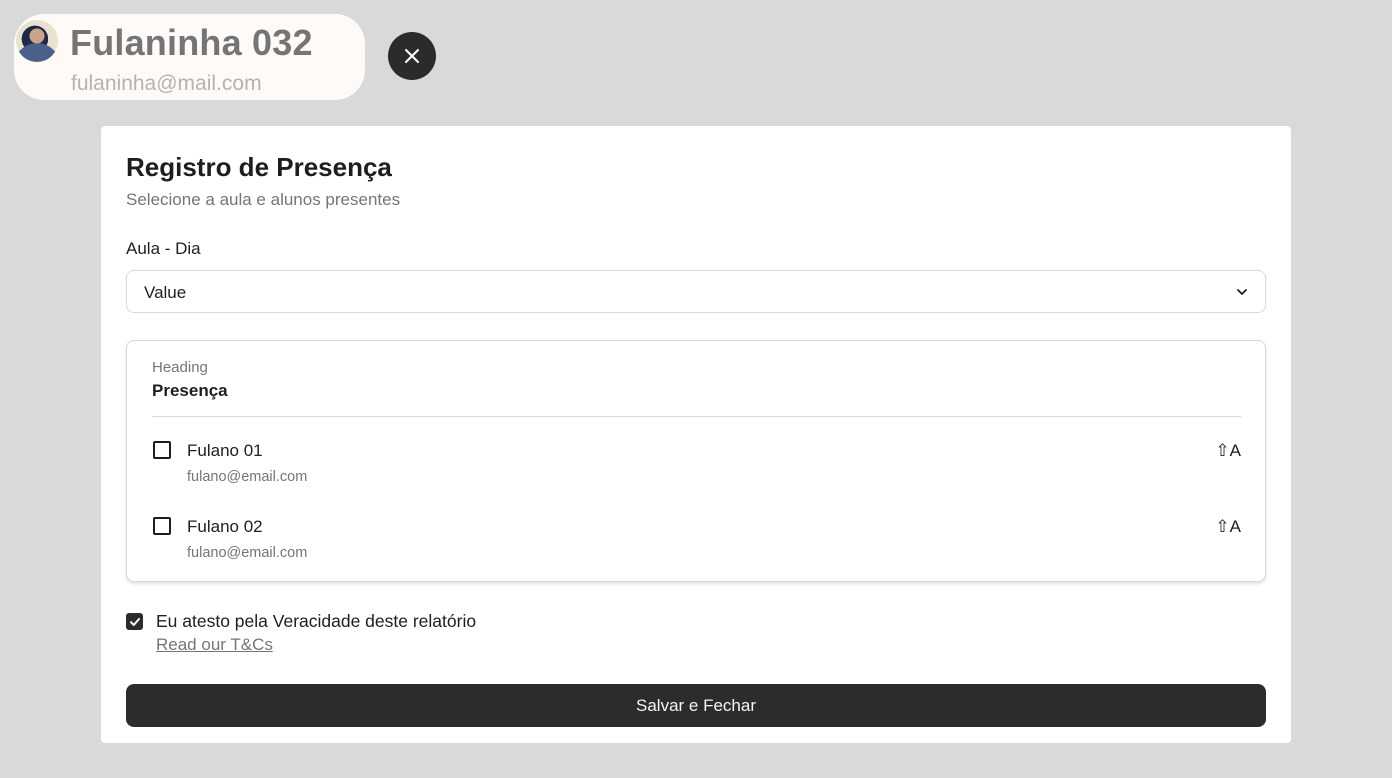 The height and width of the screenshot is (778, 1392). I want to click on user-chip: Fulaninha 032 fulaninha@mail.com, so click(189, 57).